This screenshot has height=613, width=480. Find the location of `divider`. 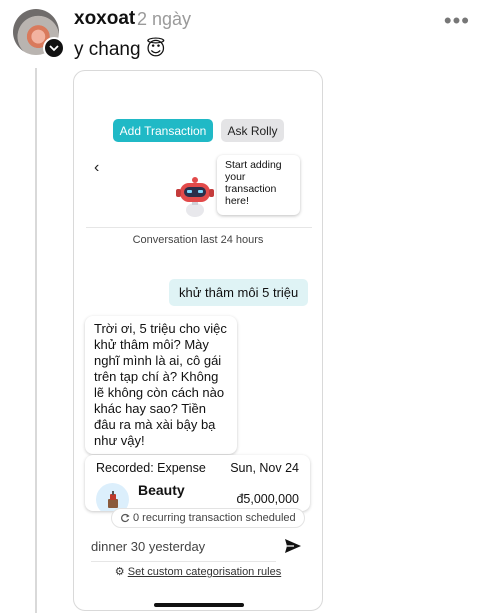

divider is located at coordinates (199, 227).